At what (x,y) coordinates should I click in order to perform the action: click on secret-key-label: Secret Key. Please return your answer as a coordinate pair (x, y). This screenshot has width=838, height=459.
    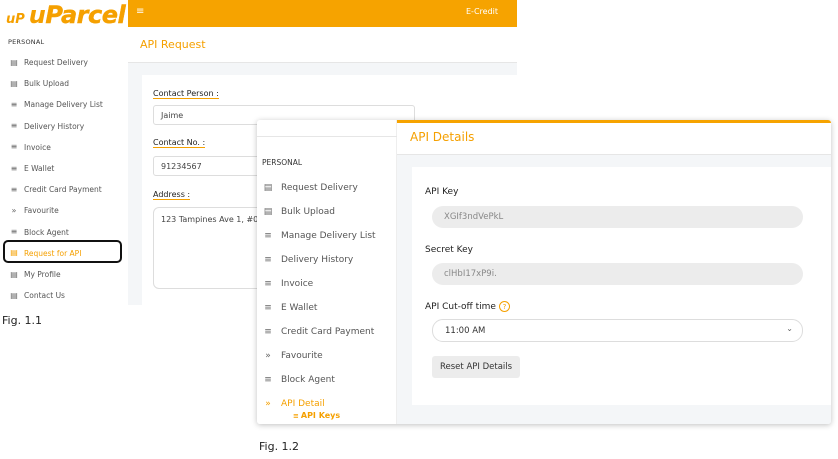
    Looking at the image, I should click on (449, 250).